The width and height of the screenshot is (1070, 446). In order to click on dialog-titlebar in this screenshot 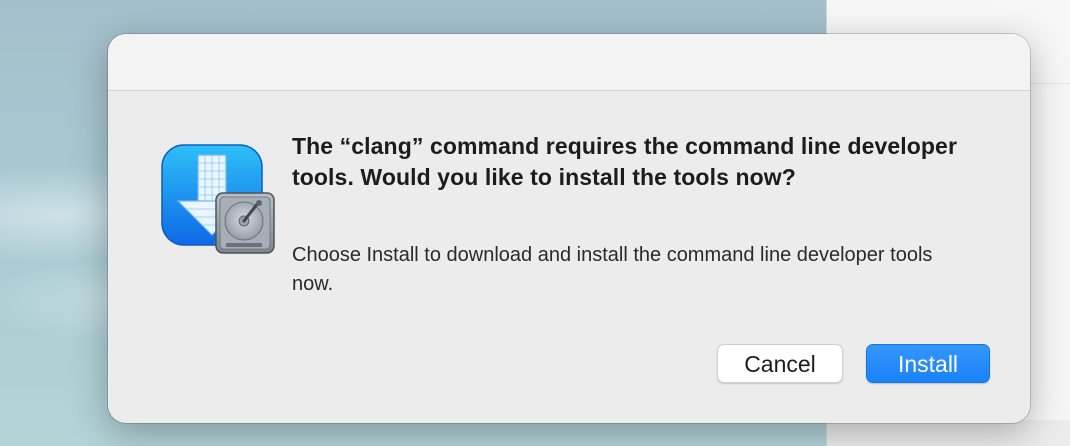, I will do `click(569, 62)`.